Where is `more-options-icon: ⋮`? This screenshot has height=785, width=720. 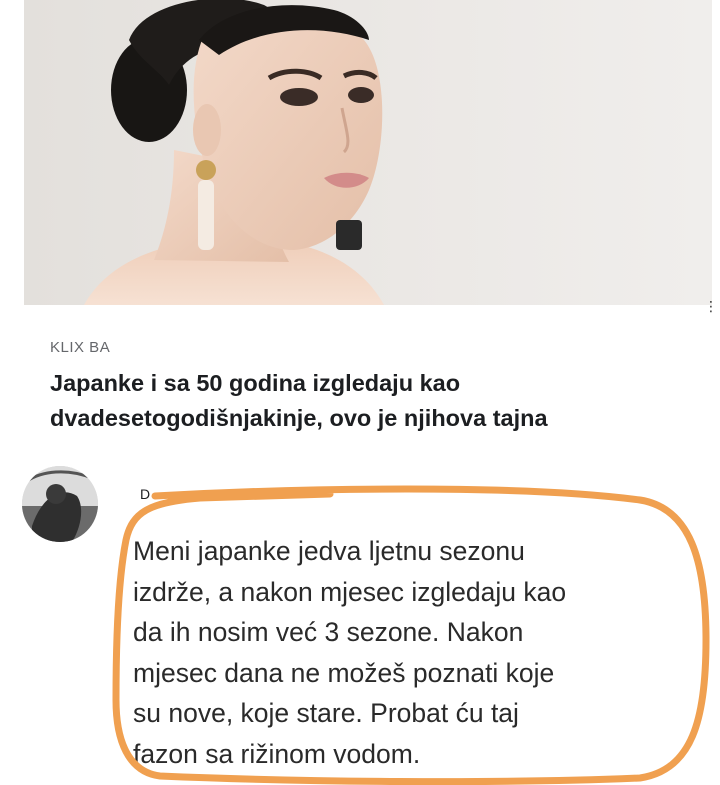
more-options-icon: ⋮ is located at coordinates (711, 307).